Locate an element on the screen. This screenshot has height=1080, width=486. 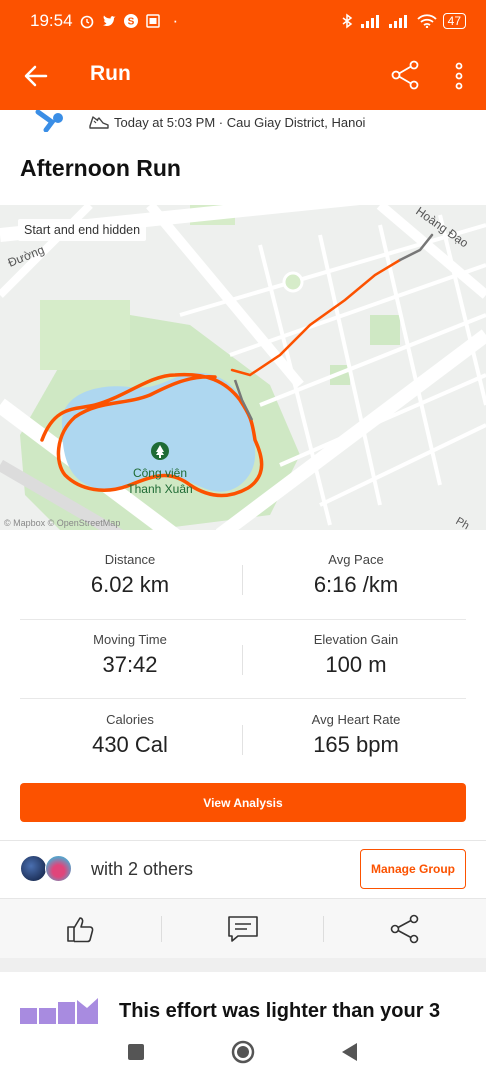
section-gap is located at coordinates (243, 965).